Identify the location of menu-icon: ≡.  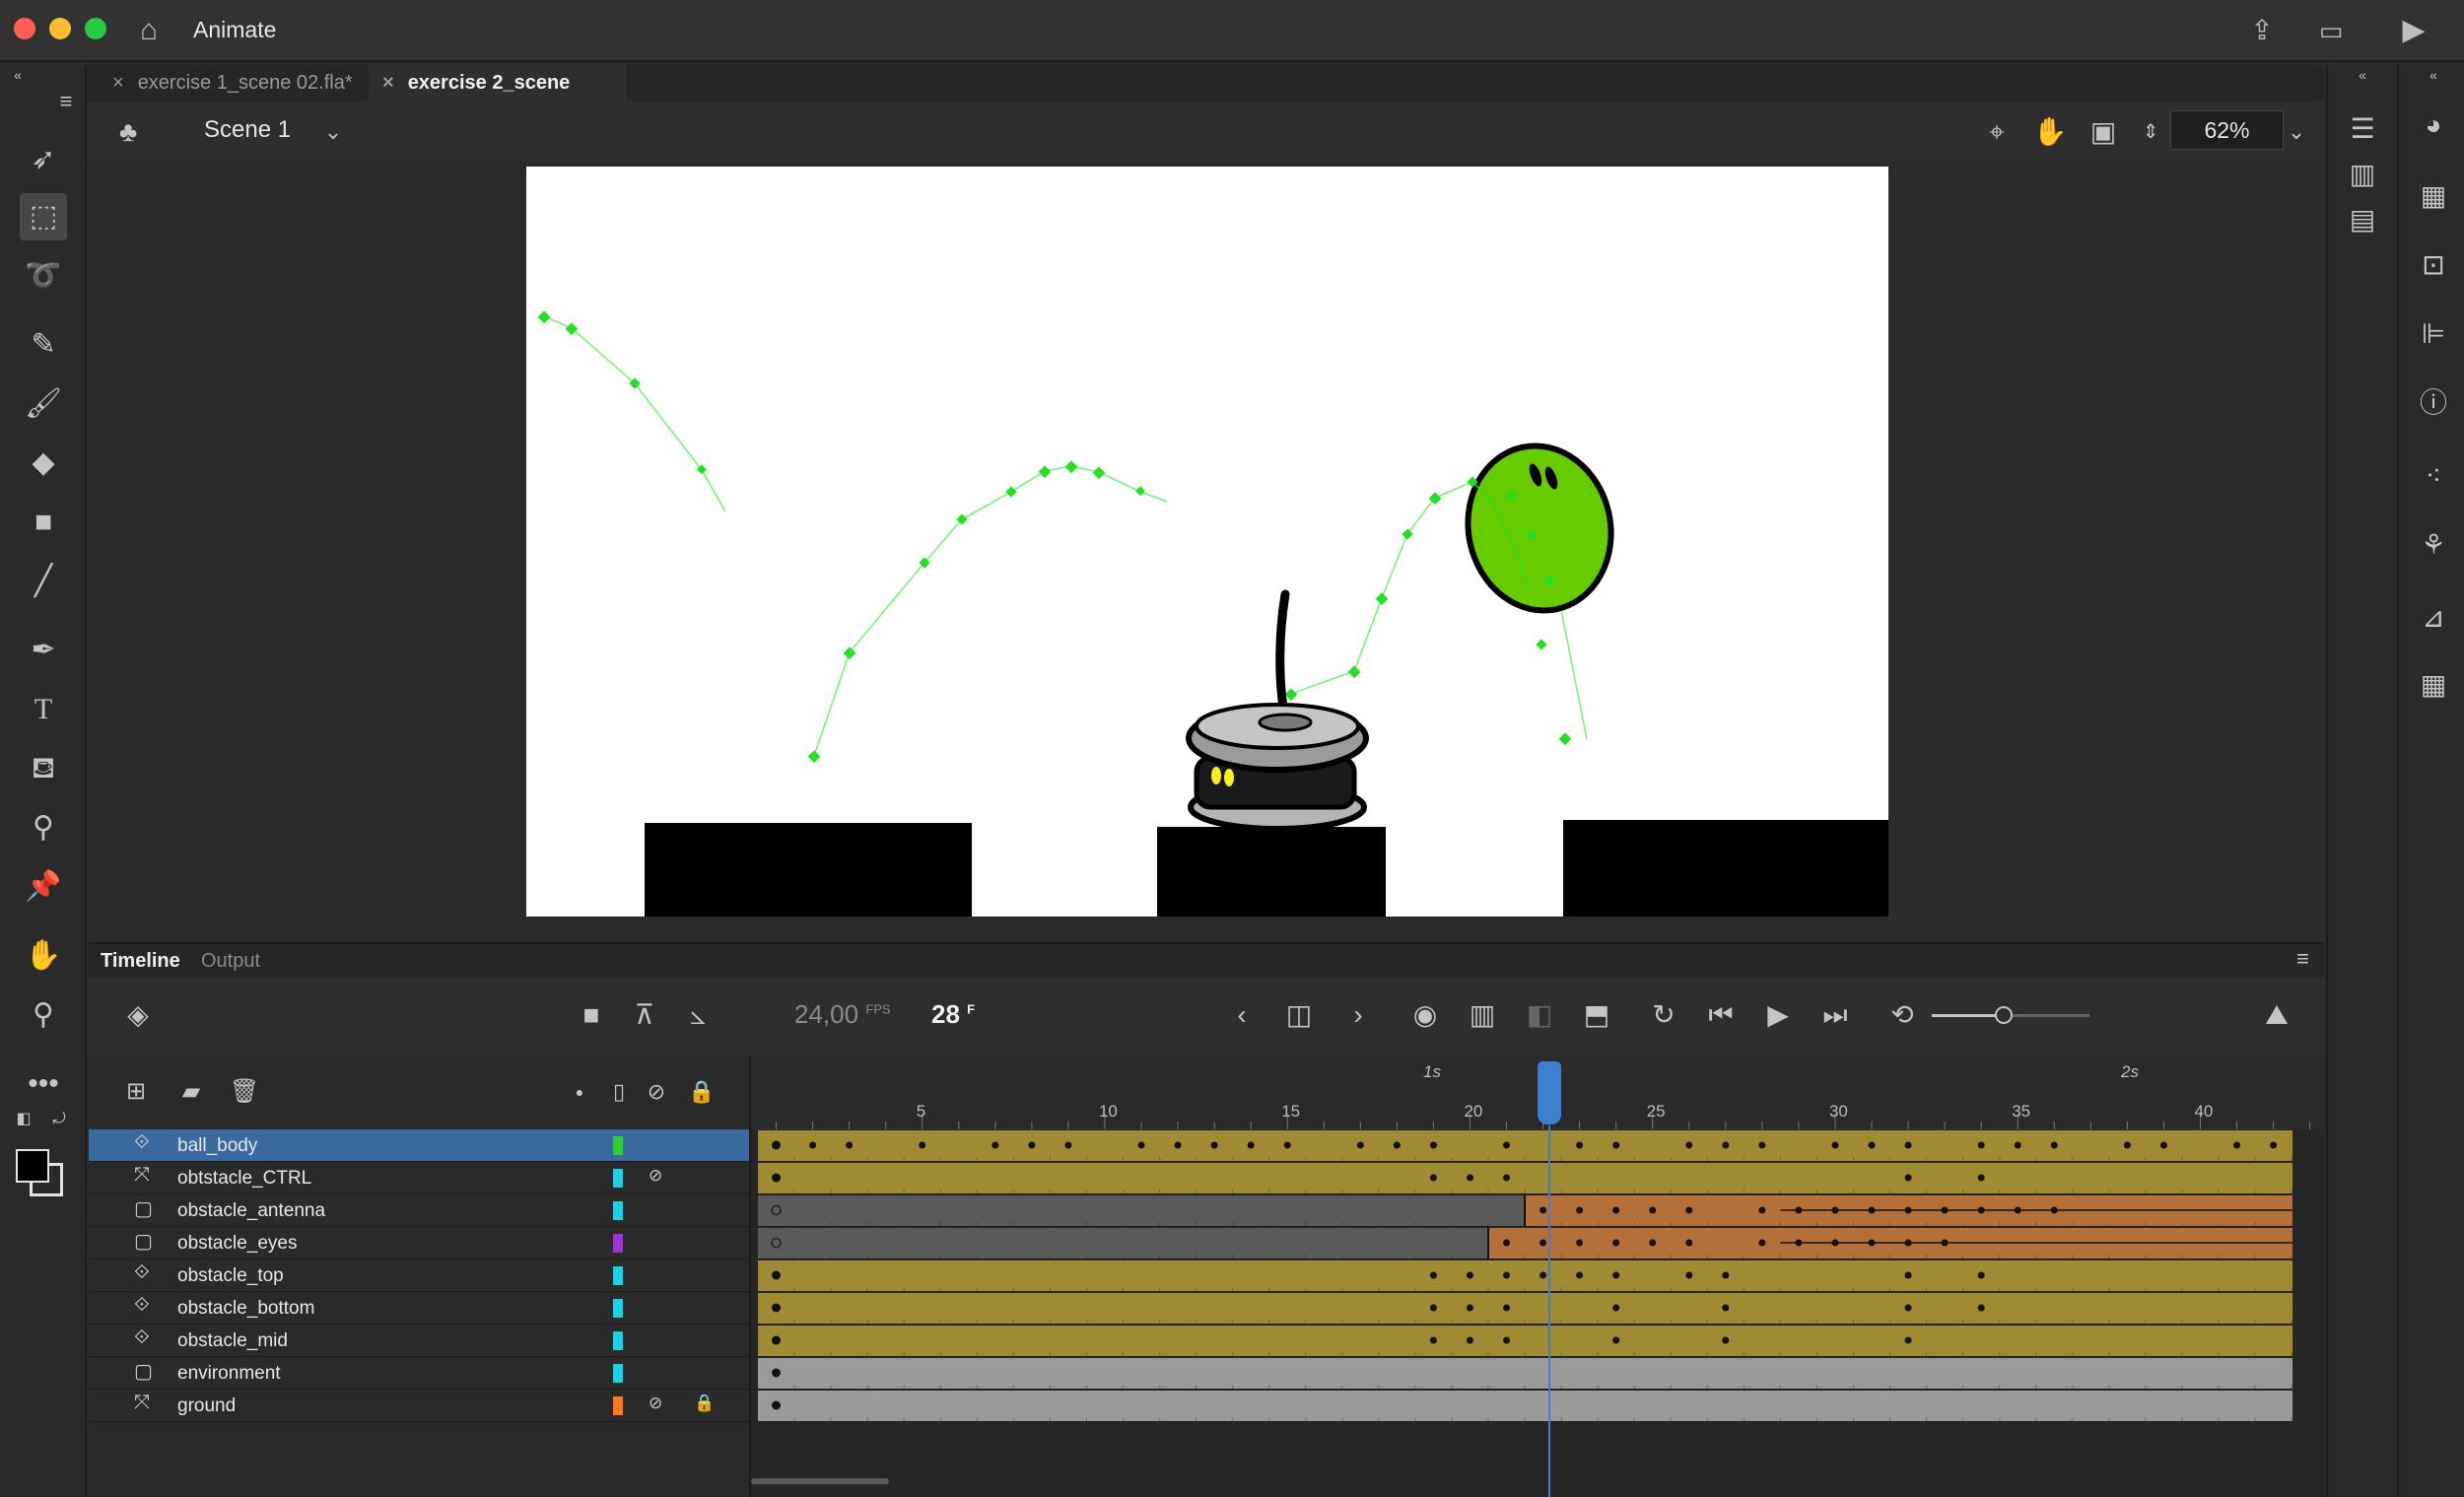
(66, 101).